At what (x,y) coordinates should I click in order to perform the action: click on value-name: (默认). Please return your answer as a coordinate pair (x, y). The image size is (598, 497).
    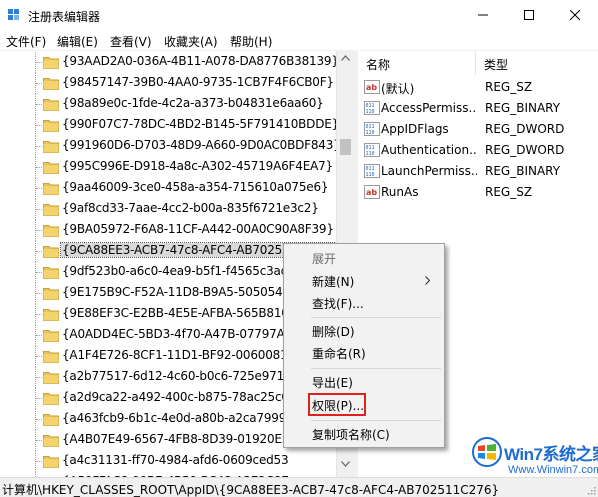
    Looking at the image, I should click on (398, 89).